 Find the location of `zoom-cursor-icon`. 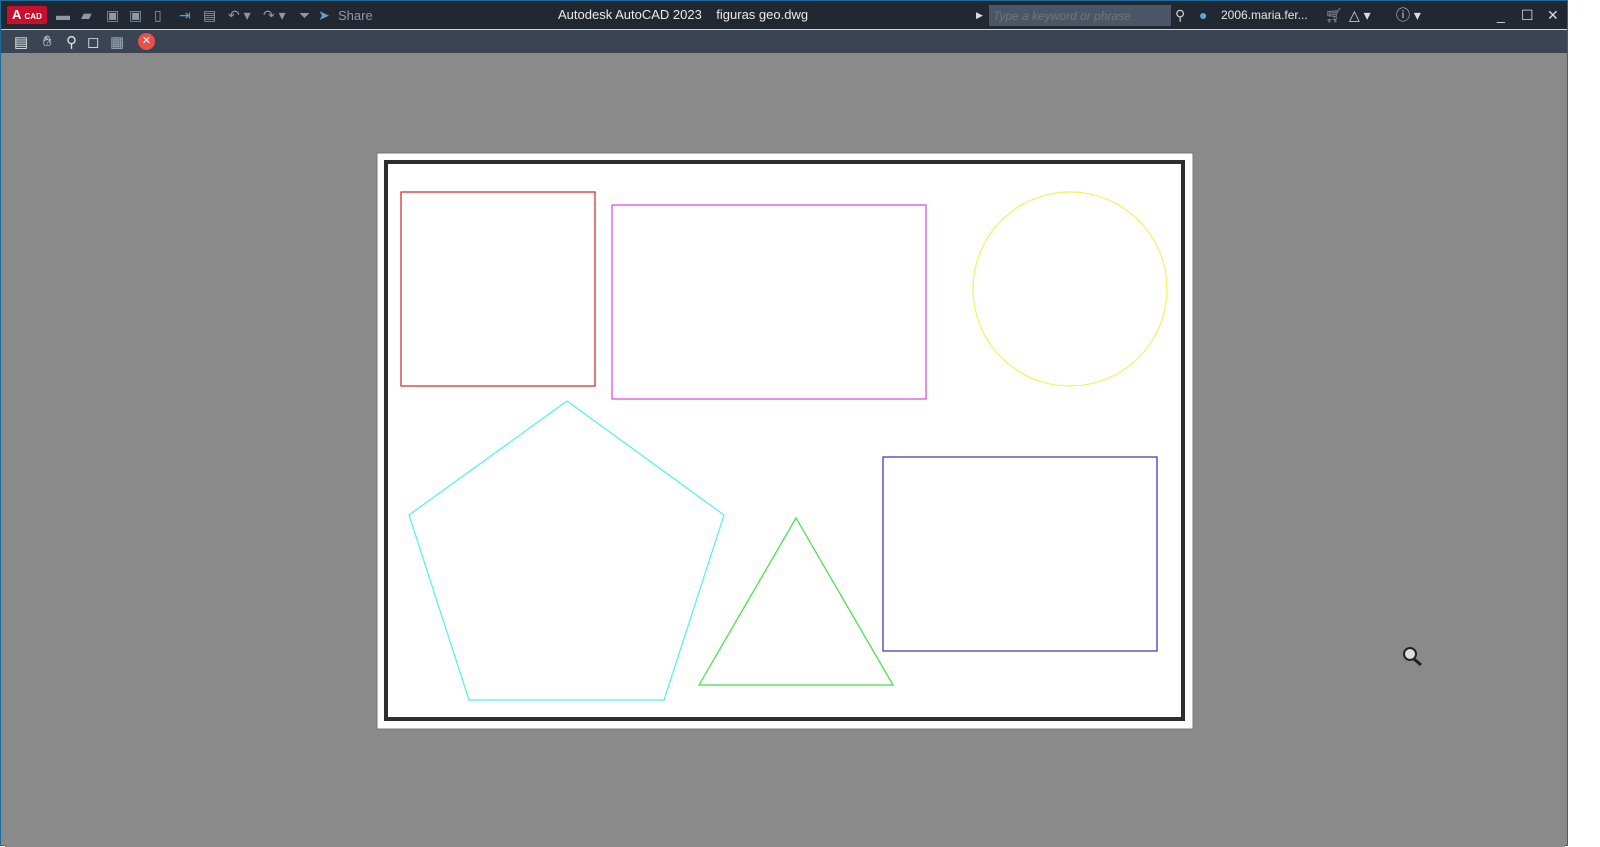

zoom-cursor-icon is located at coordinates (1412, 657).